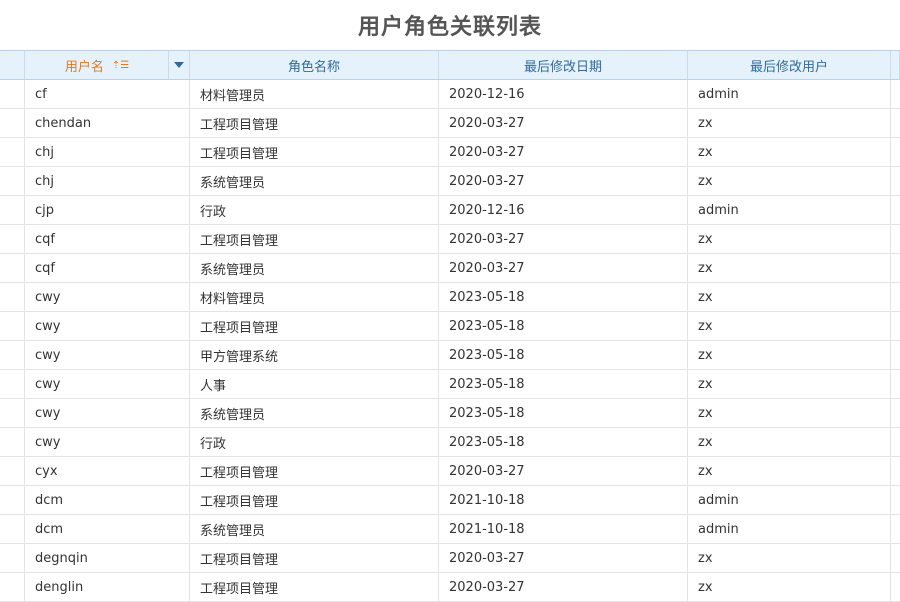 This screenshot has height=602, width=900. I want to click on cell-username: cqf, so click(107, 239).